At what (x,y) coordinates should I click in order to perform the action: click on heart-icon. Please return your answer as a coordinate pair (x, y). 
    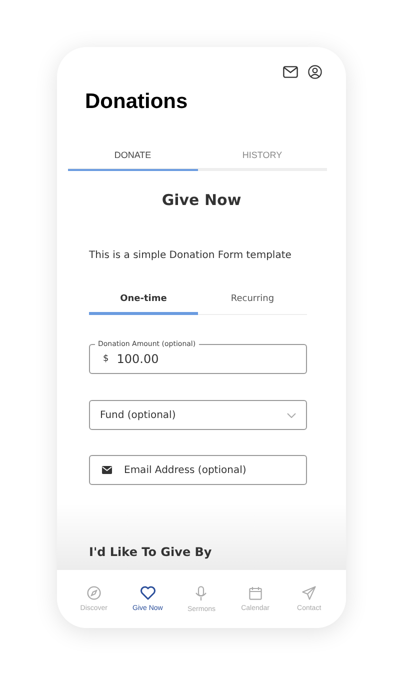
    Looking at the image, I should click on (148, 593).